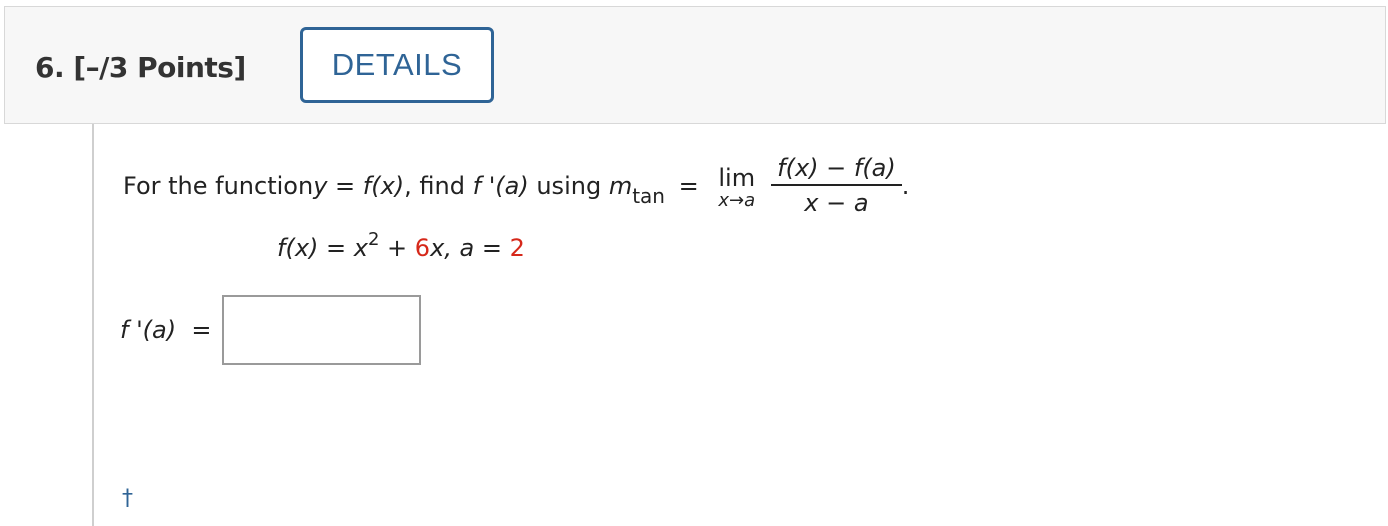  I want to click on function-exponent: 2, so click(373, 239).